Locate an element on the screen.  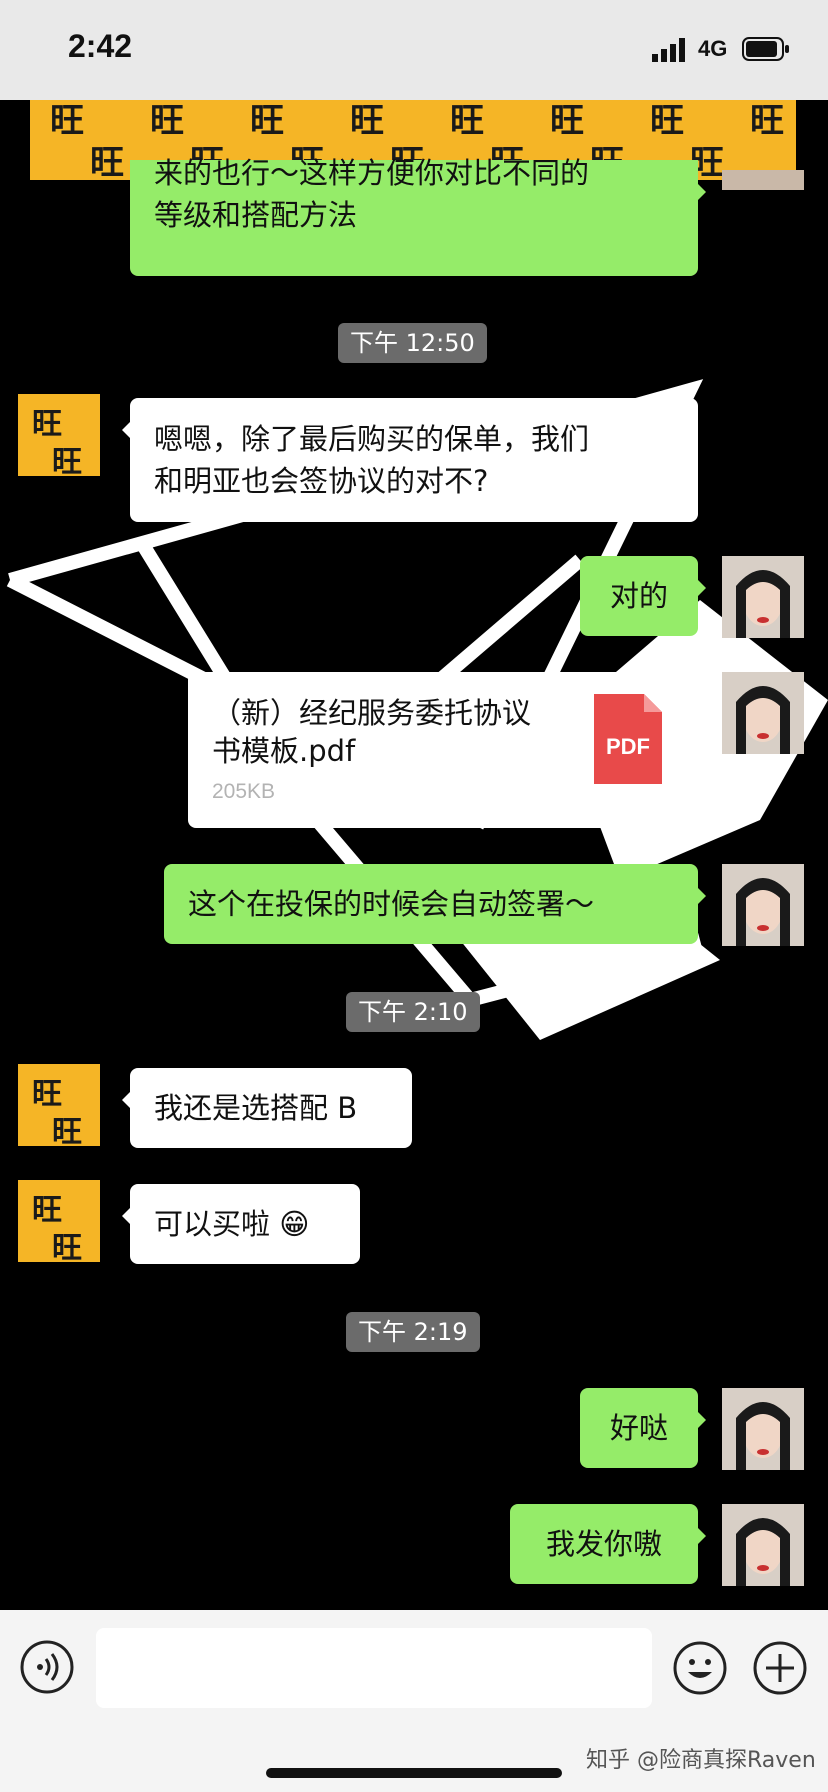
grin-emoji: 😁 is located at coordinates (294, 1224).